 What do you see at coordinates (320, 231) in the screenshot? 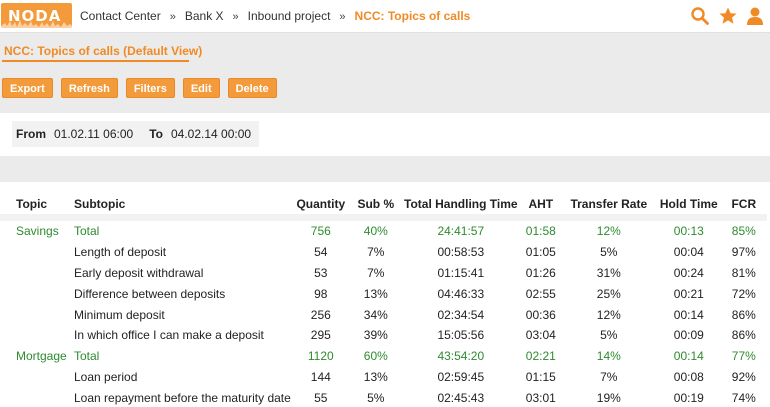
I see `table-cell: 756` at bounding box center [320, 231].